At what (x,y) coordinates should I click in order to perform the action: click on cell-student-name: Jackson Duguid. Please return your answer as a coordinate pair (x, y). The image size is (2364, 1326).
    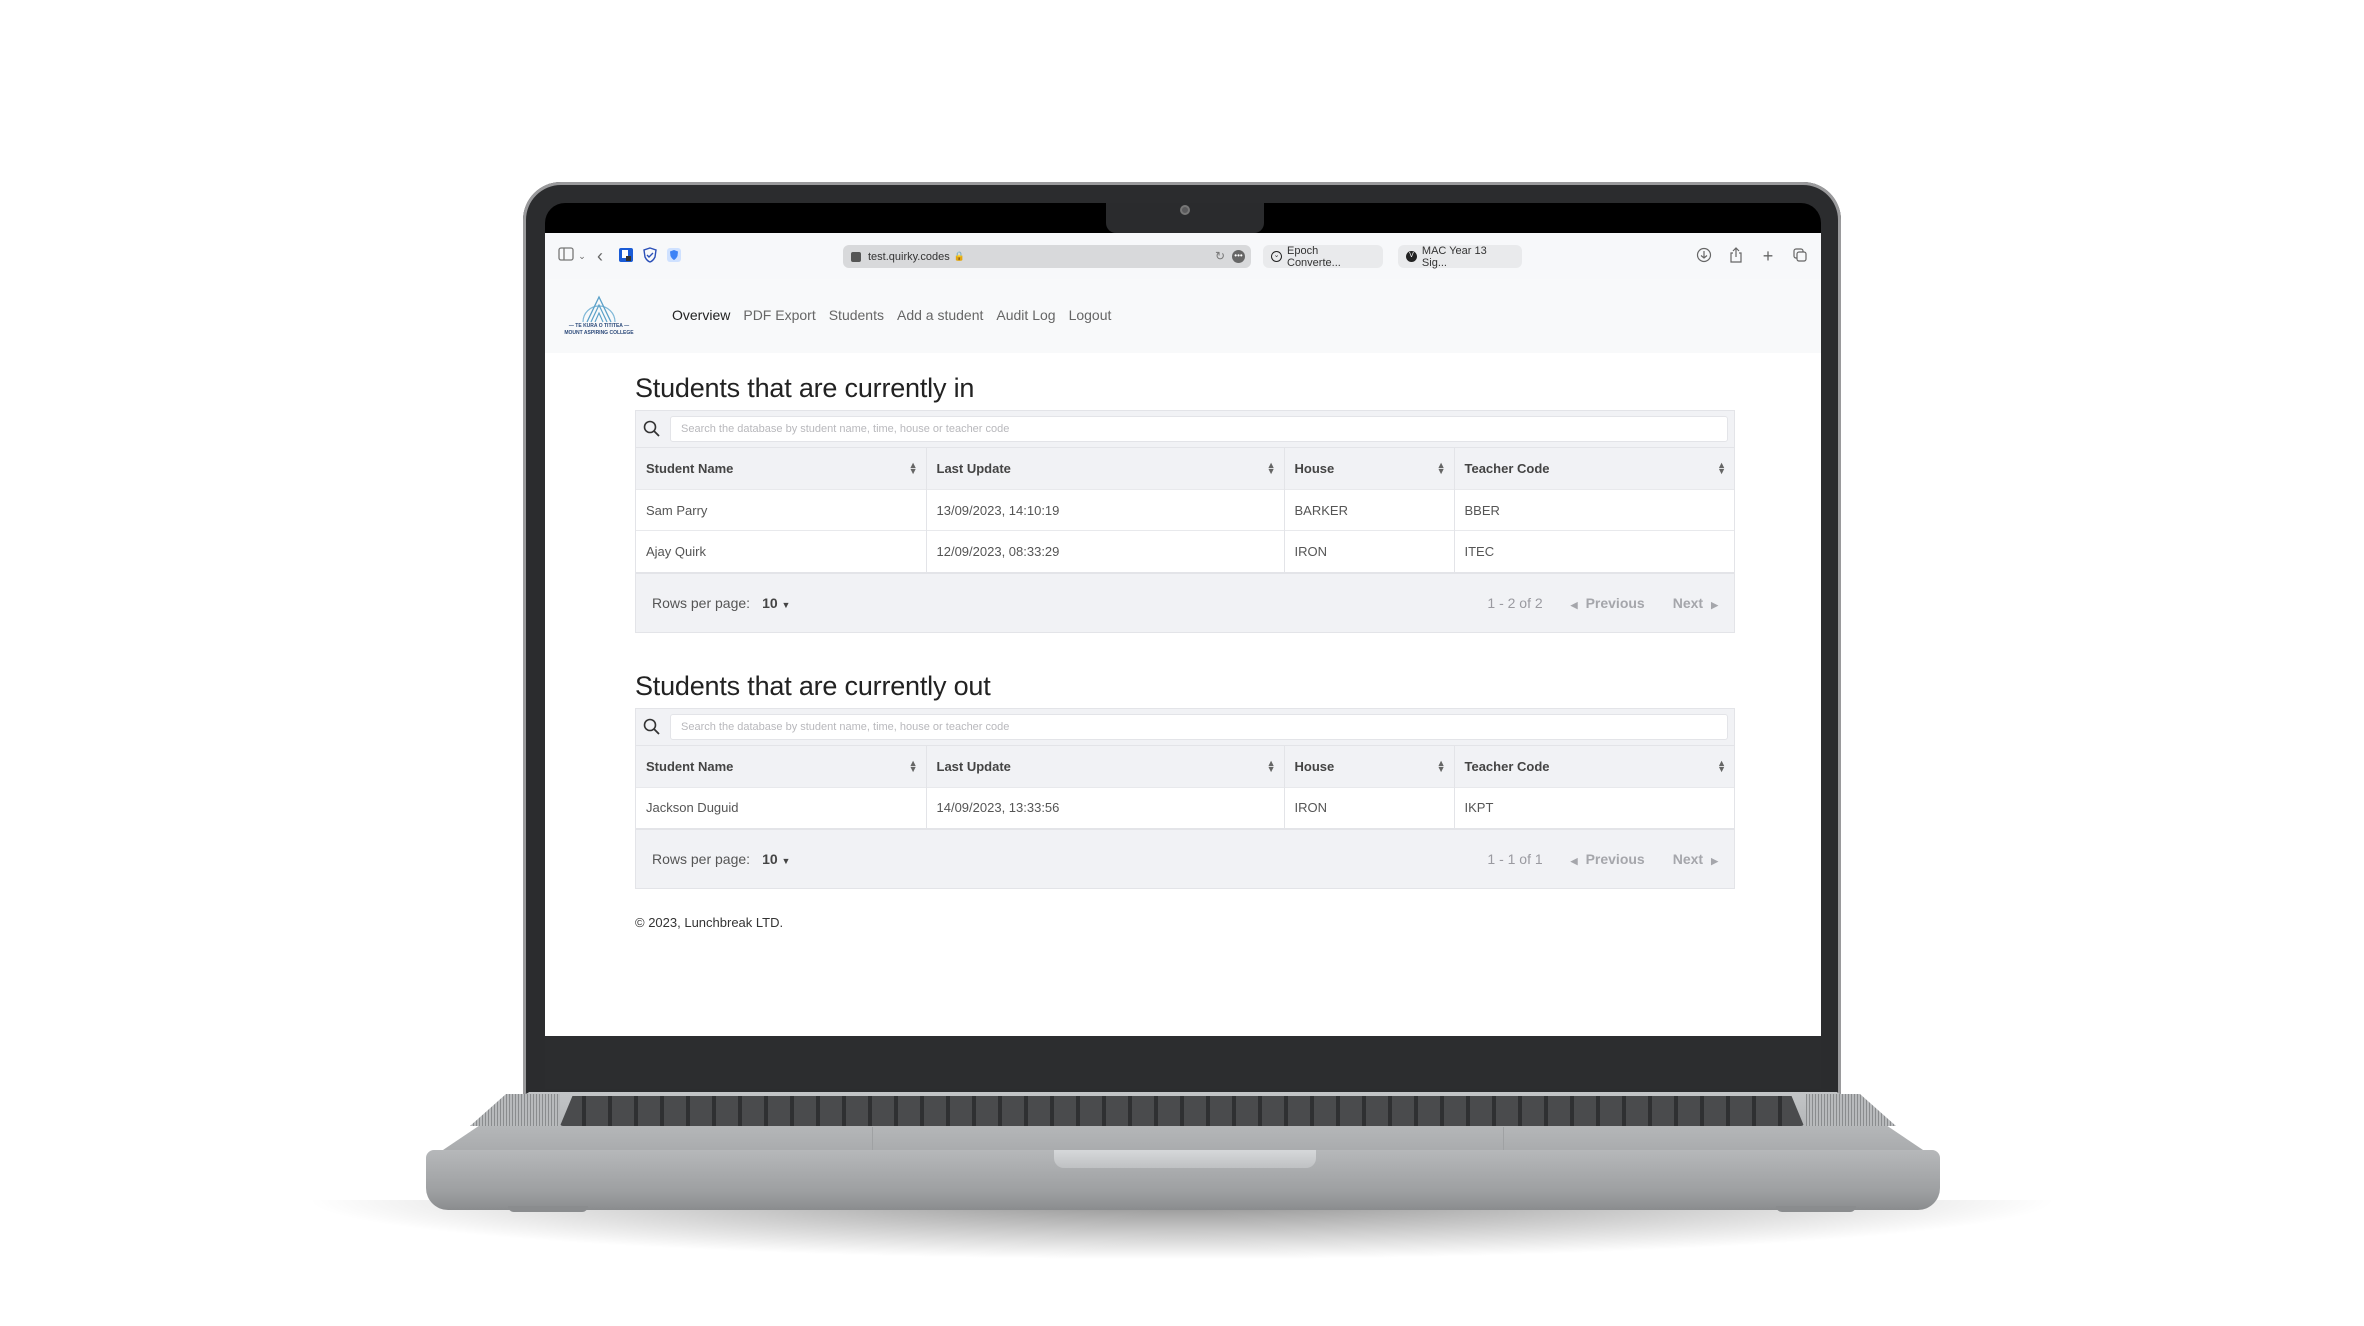
    Looking at the image, I should click on (781, 807).